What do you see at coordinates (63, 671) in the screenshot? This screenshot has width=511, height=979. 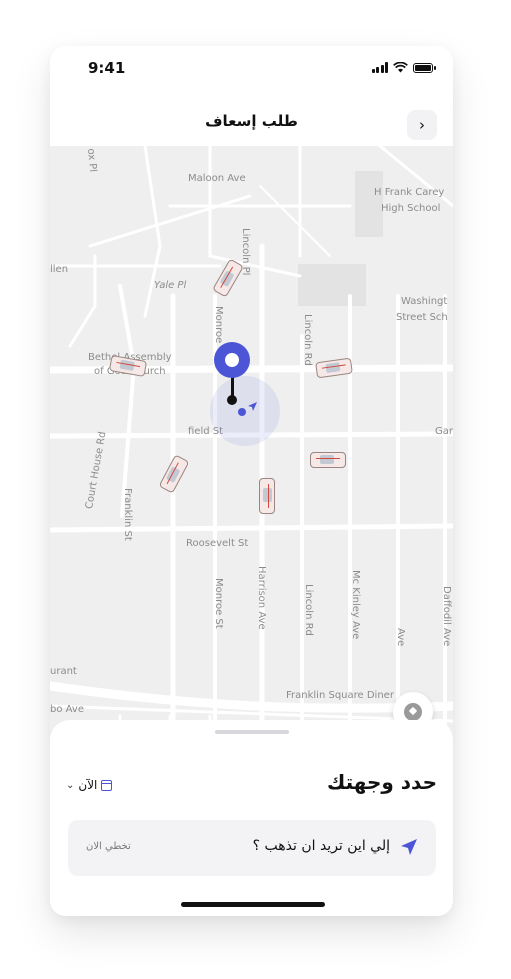 I see `map-label: urant` at bounding box center [63, 671].